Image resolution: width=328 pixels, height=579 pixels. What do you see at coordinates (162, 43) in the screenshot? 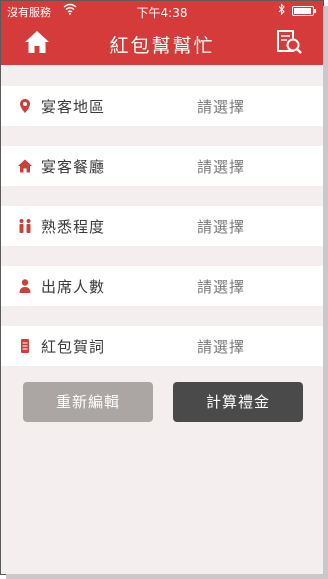
I see `navigation-bar: 紅包幫幫忙` at bounding box center [162, 43].